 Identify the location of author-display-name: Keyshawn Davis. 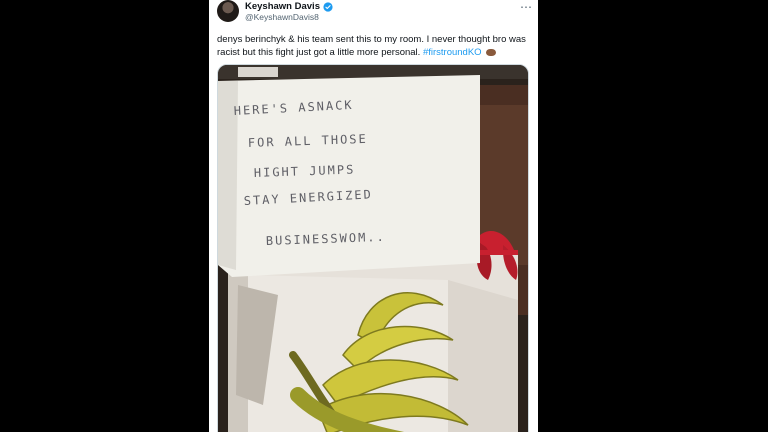
(282, 6).